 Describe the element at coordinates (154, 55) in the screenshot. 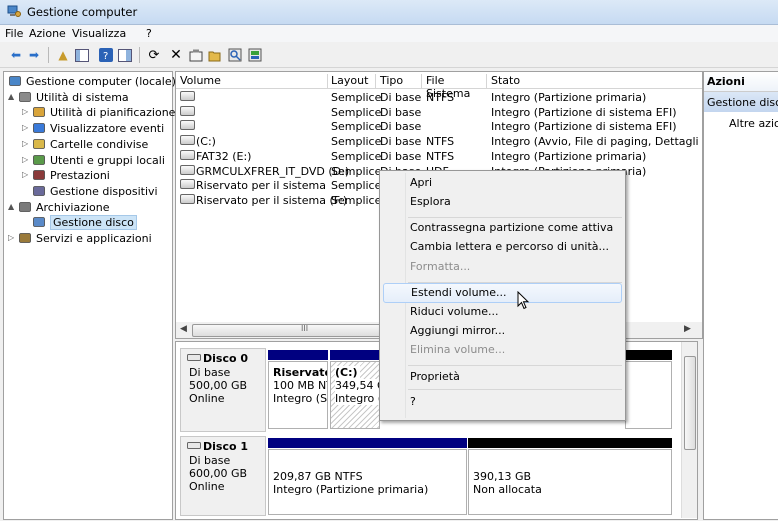

I see `refresh-icon: ⟳` at that location.